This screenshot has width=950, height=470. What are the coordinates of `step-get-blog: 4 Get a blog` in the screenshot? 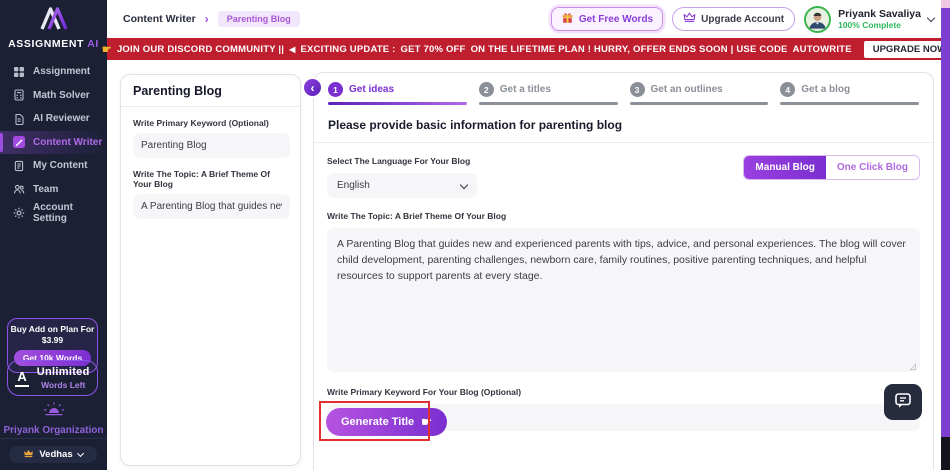 It's located at (849, 93).